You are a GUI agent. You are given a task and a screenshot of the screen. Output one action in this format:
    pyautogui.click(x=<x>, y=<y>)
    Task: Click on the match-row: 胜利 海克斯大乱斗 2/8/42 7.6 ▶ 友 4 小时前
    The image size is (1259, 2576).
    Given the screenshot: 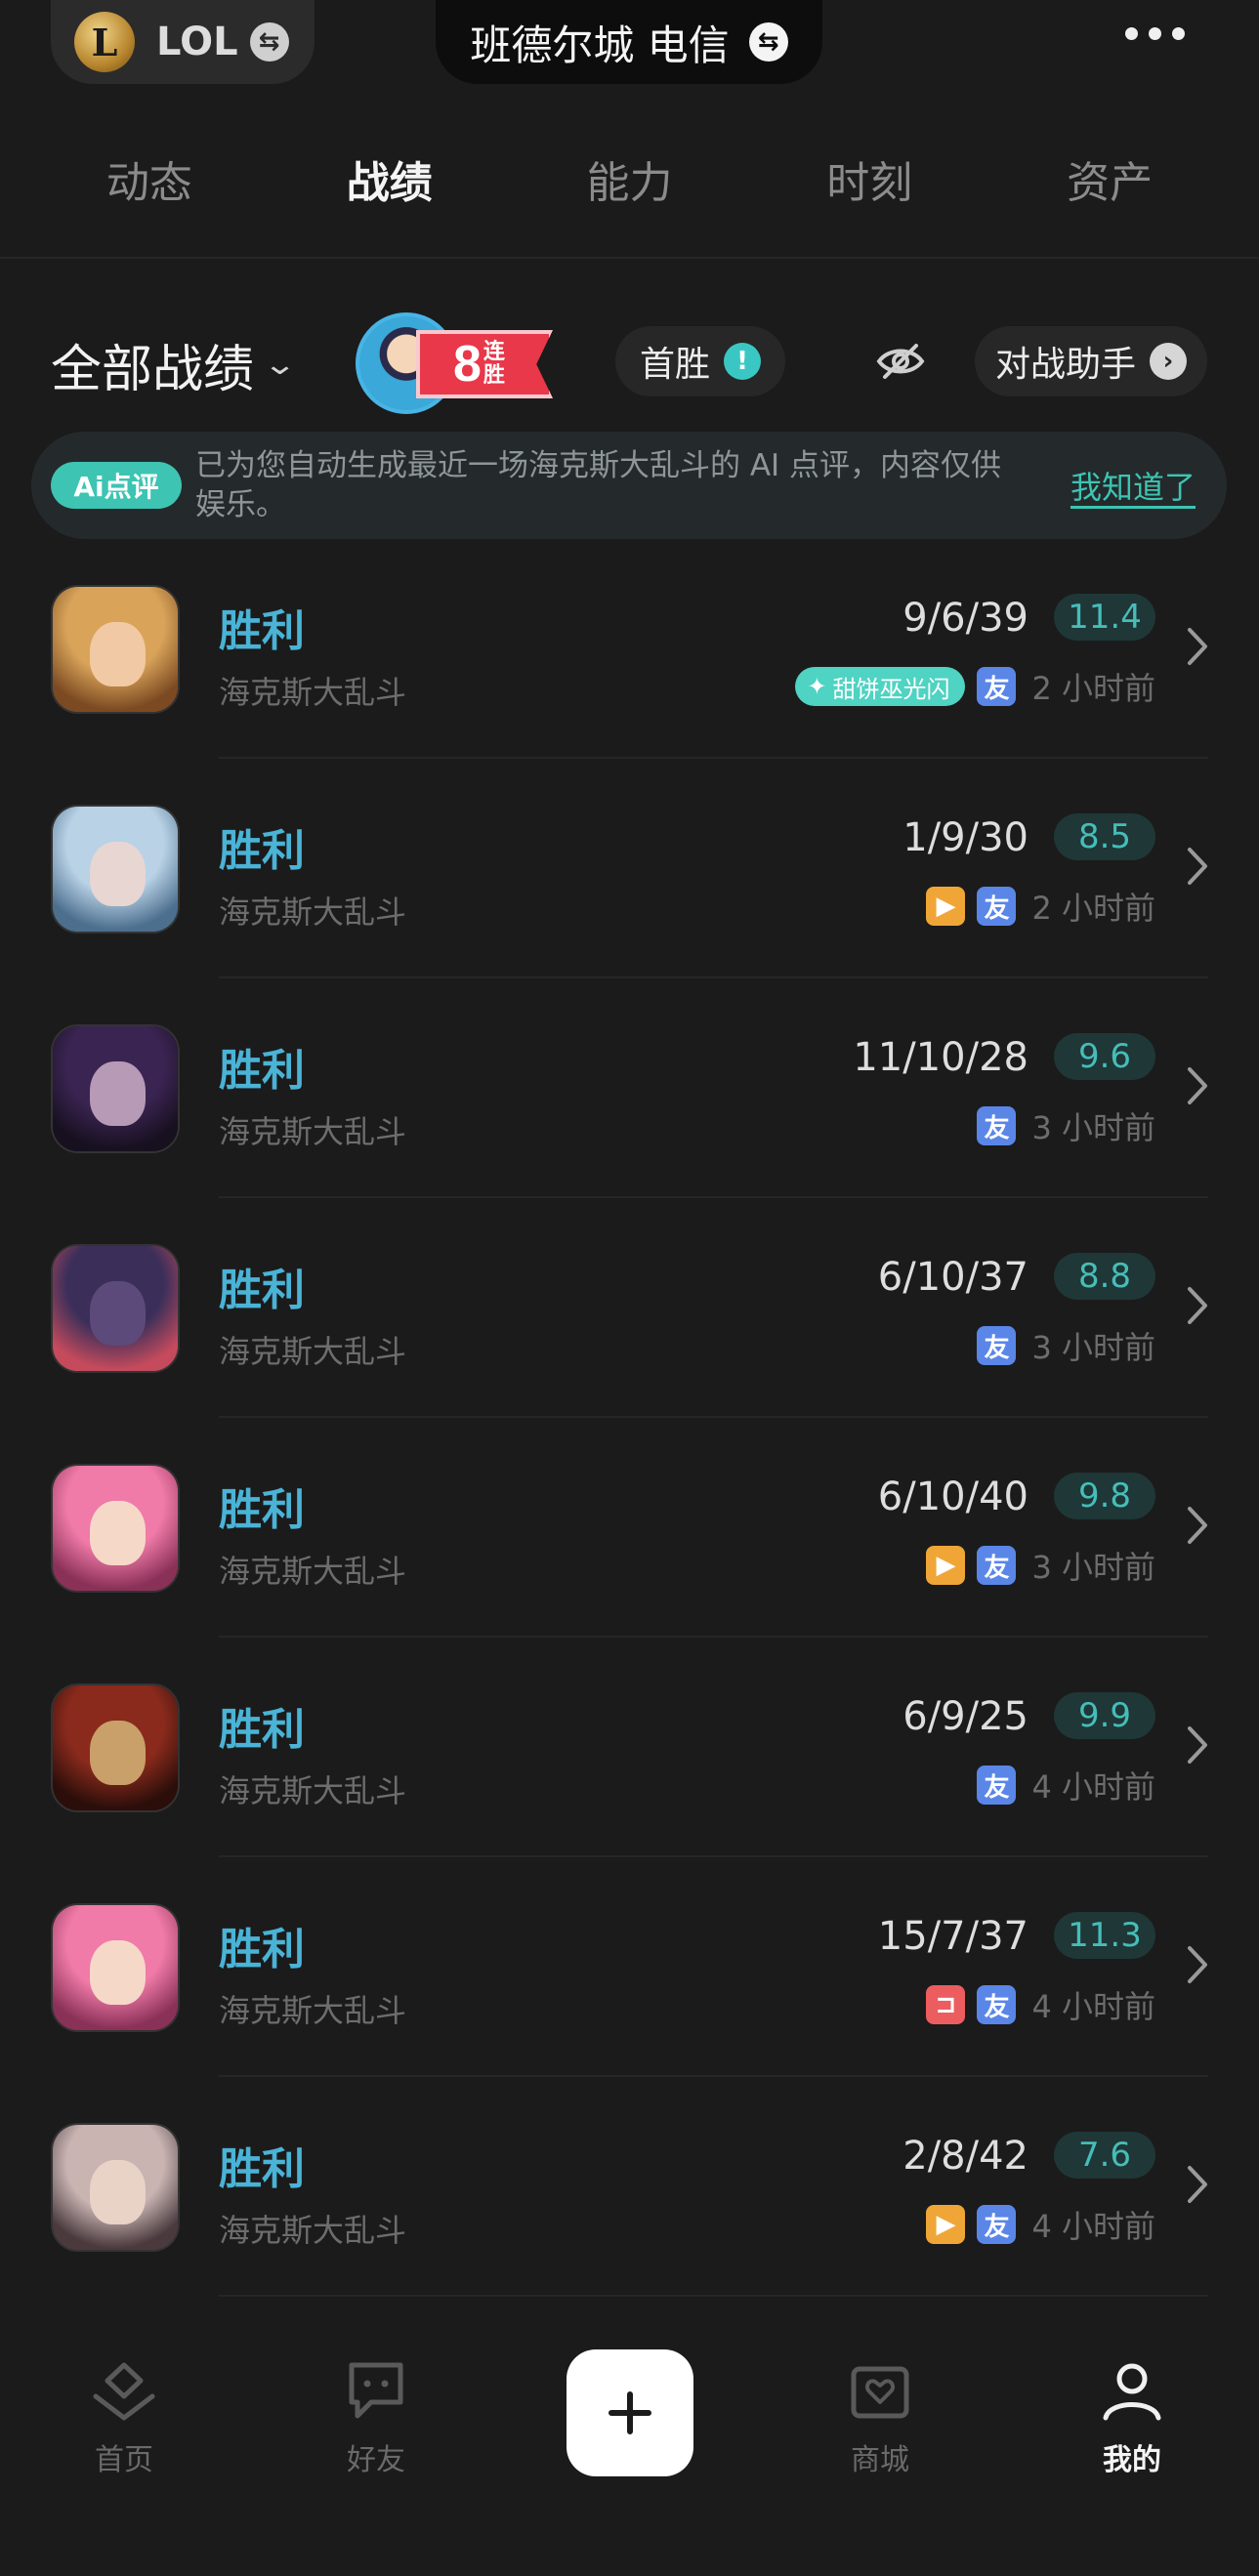 What is the action you would take?
    pyautogui.click(x=629, y=2187)
    